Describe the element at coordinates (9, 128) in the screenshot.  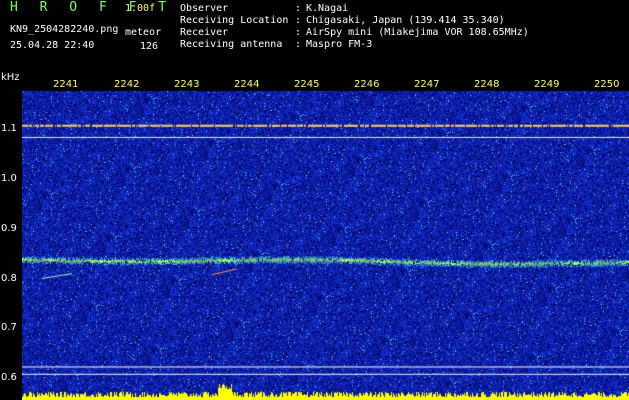
I see `freq-tick: 1.1` at that location.